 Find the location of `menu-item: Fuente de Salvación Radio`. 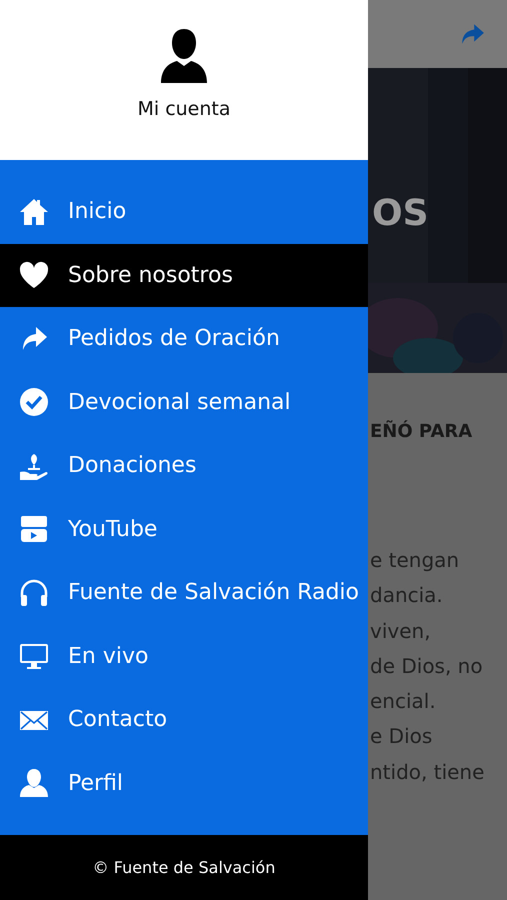

menu-item: Fuente de Salvación Radio is located at coordinates (184, 592).